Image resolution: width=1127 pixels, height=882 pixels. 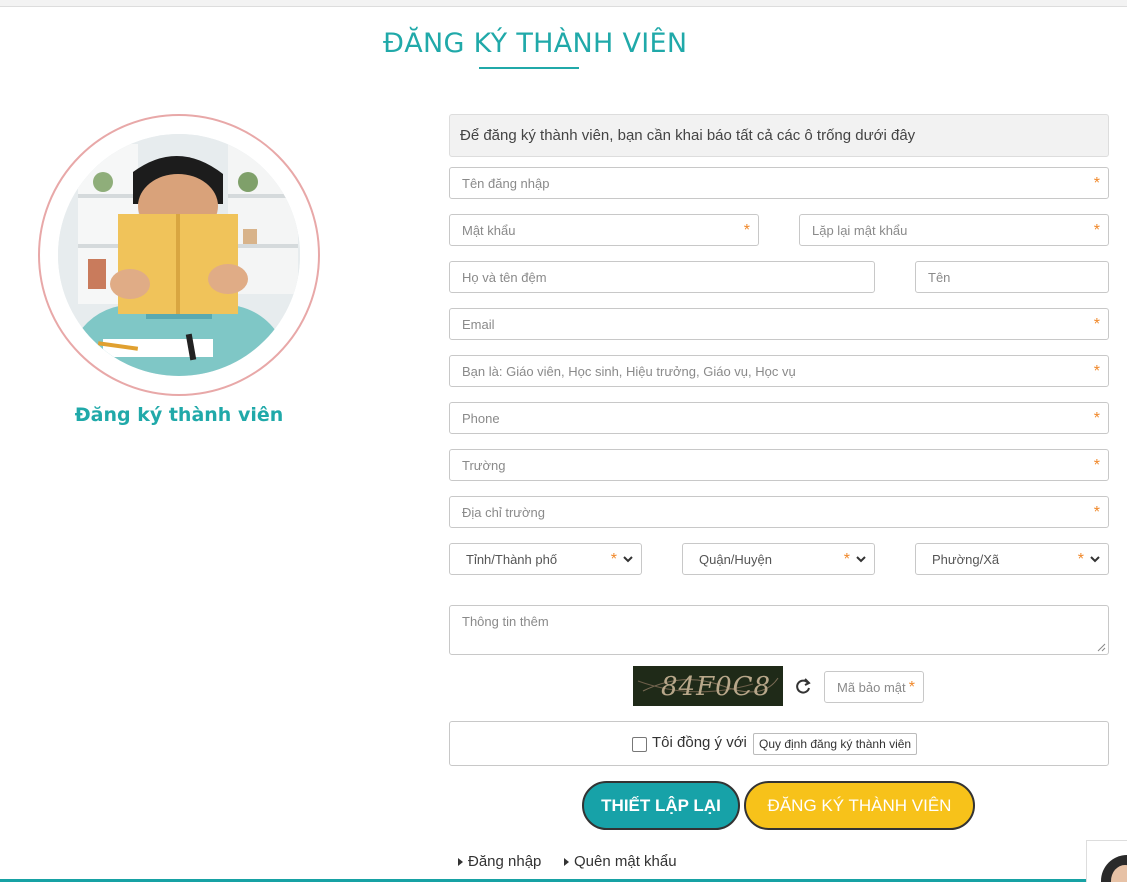 I want to click on email-input, so click(x=779, y=324).